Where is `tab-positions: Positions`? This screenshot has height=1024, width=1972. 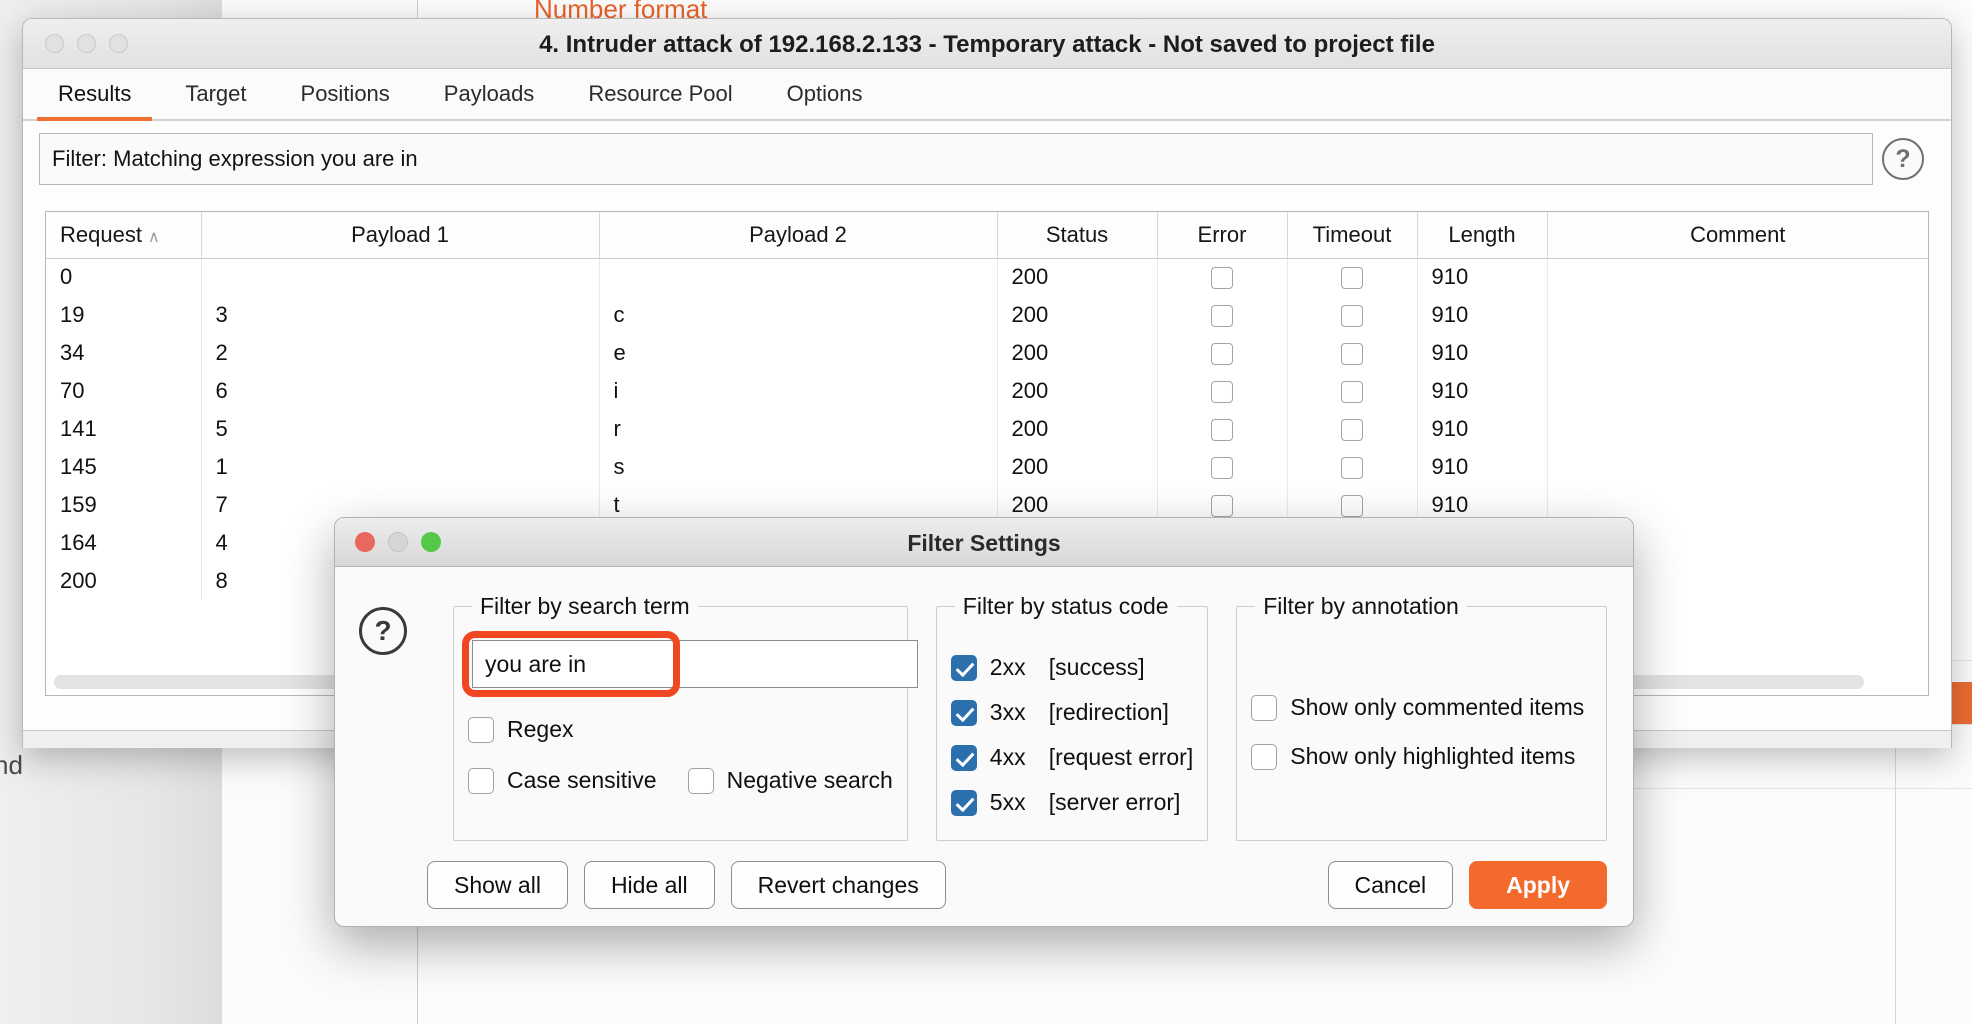
tab-positions: Positions is located at coordinates (345, 94).